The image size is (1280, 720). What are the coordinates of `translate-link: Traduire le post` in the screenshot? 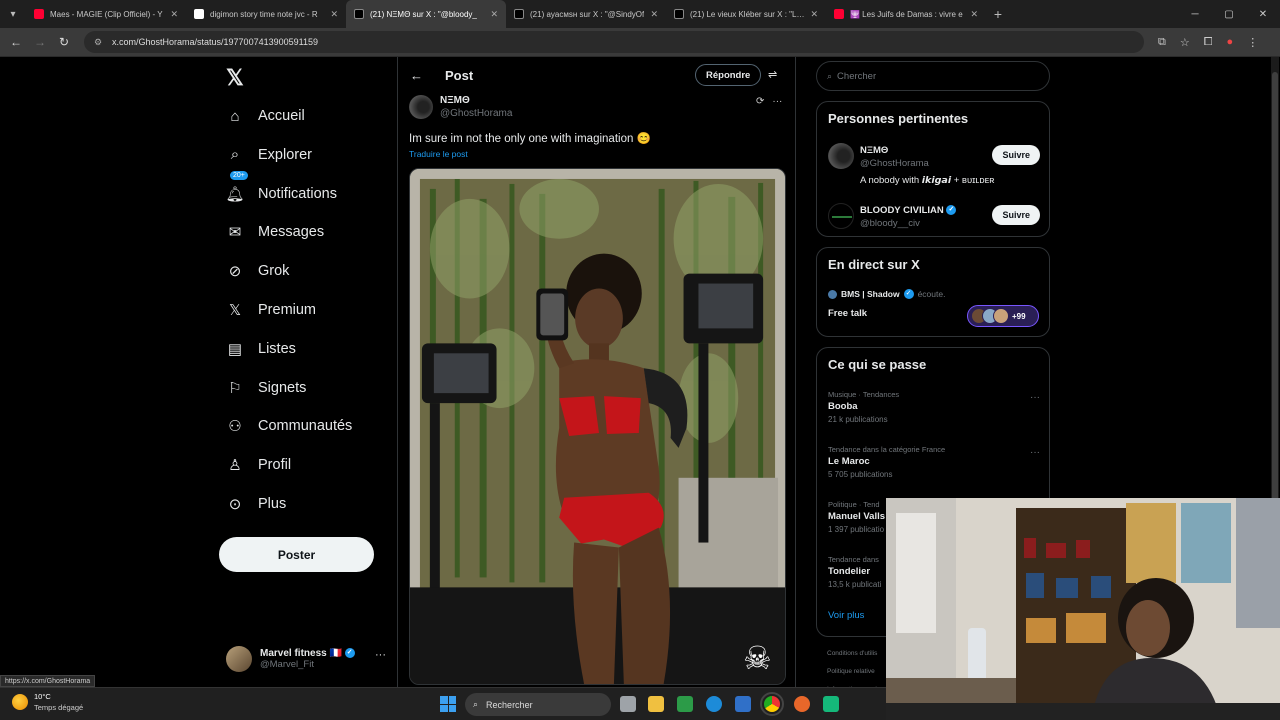 It's located at (438, 154).